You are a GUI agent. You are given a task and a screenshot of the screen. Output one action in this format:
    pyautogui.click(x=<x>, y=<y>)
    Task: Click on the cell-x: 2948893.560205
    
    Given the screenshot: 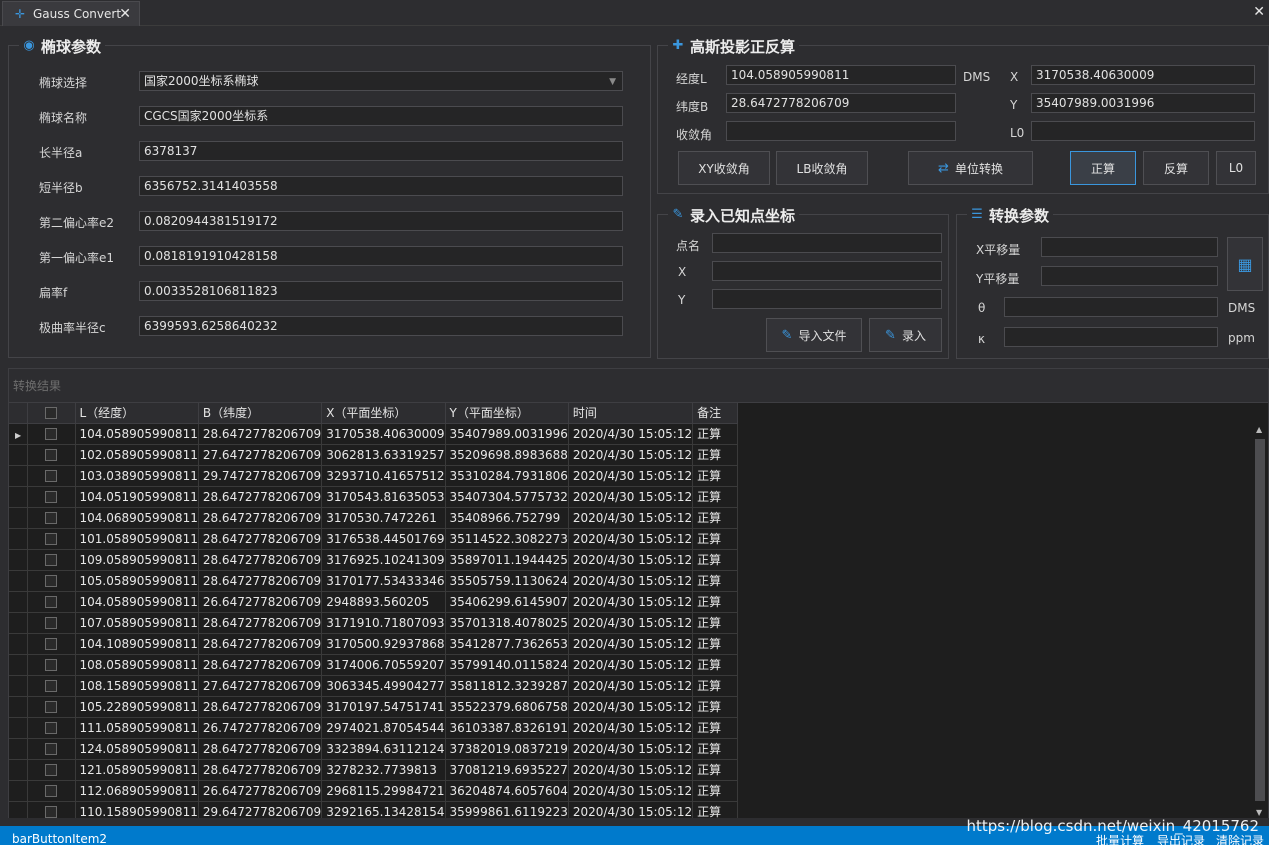 What is the action you would take?
    pyautogui.click(x=383, y=602)
    